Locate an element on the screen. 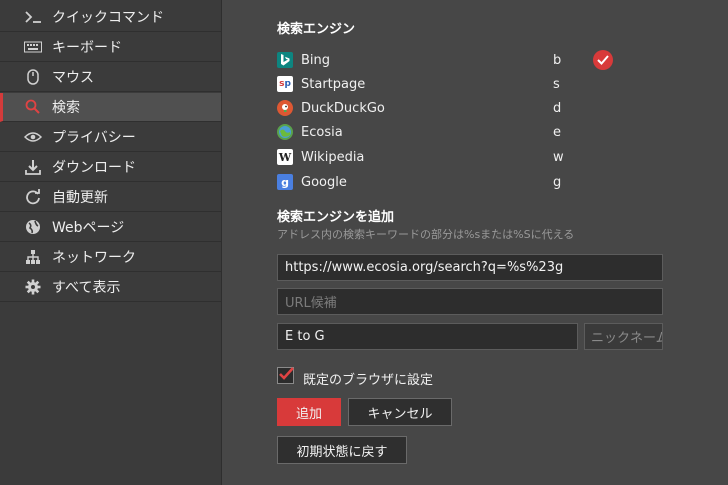  download-icon is located at coordinates (33, 167).